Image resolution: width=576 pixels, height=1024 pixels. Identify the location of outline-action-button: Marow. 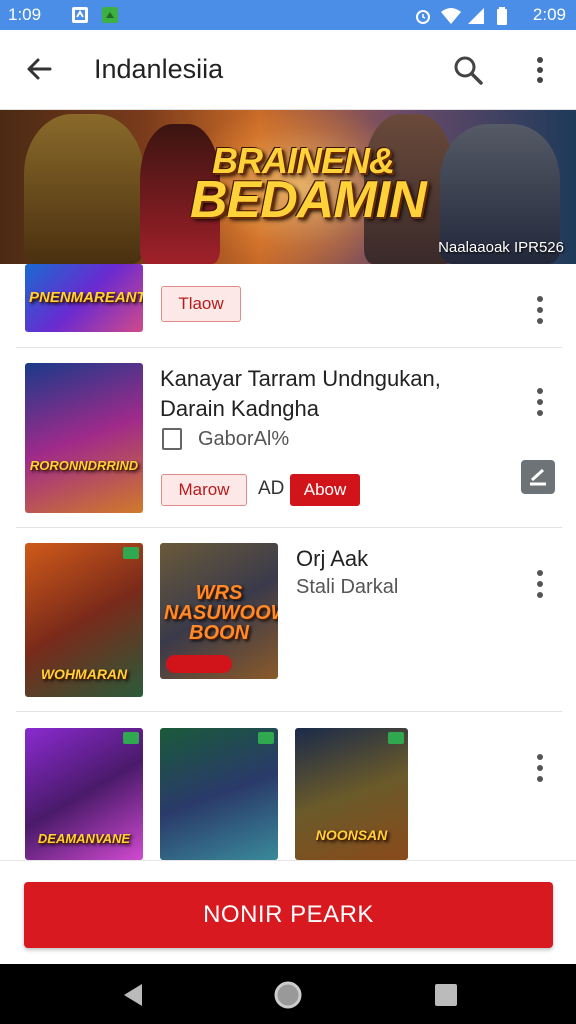
(204, 490).